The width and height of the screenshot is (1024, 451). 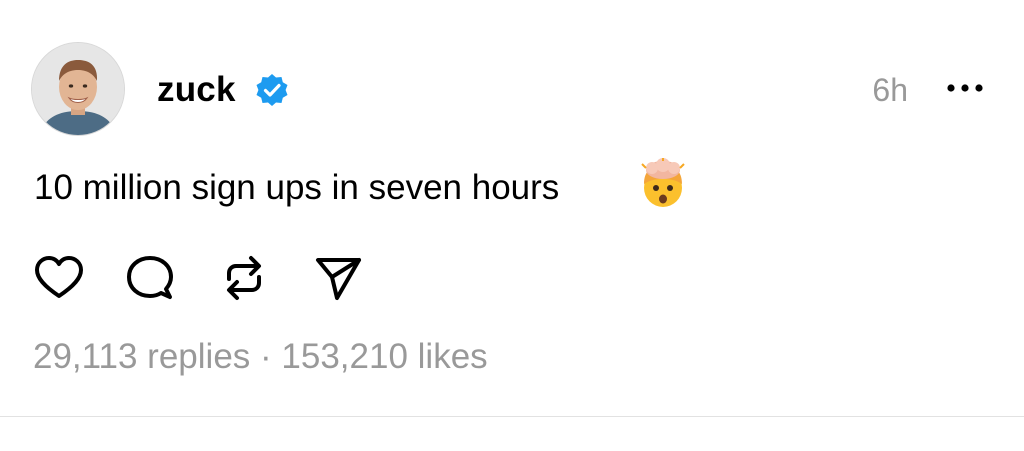 What do you see at coordinates (297, 187) in the screenshot?
I see `post-text: 10 million sign ups in seven hours` at bounding box center [297, 187].